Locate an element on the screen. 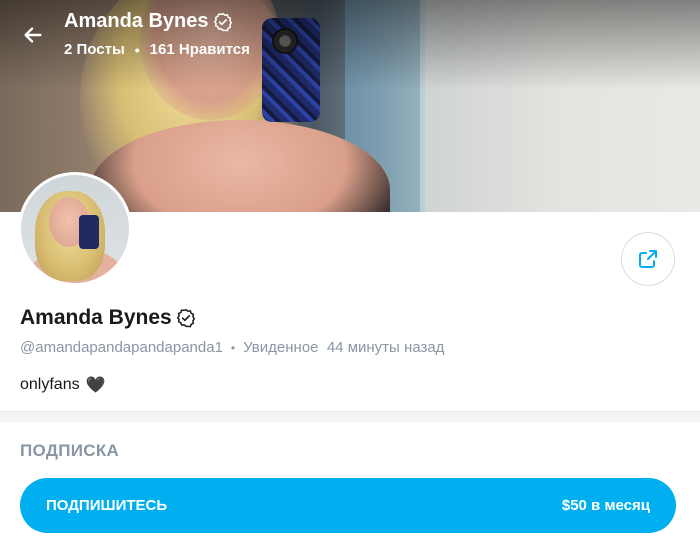 The height and width of the screenshot is (548, 700). share-button is located at coordinates (648, 259).